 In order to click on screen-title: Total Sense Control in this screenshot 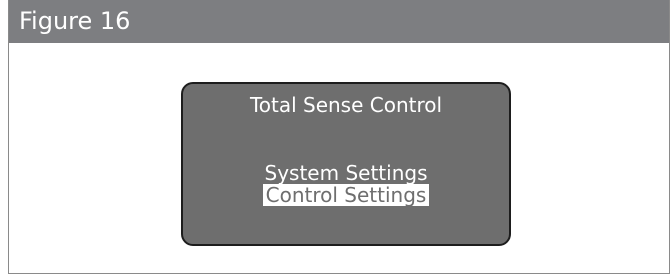, I will do `click(346, 105)`.